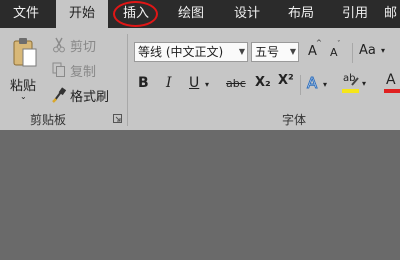 The height and width of the screenshot is (260, 400). I want to click on font-name-value: 等线 (中文正文), so click(181, 52).